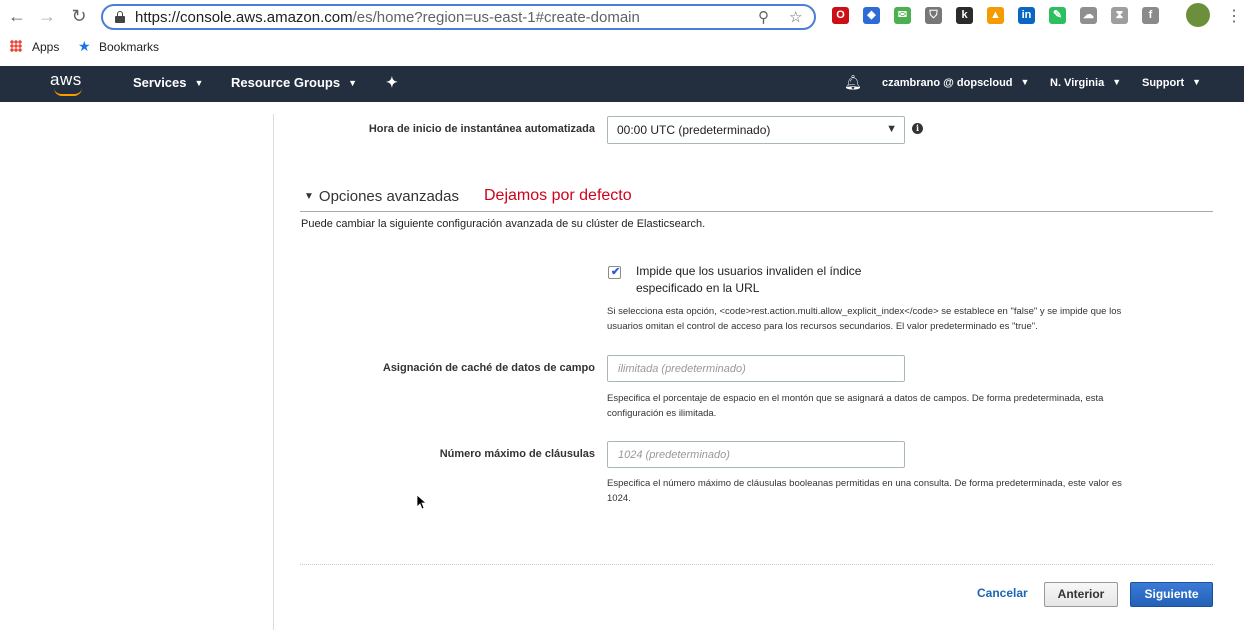  I want to click on max-clauses-input-wrap, so click(756, 454).